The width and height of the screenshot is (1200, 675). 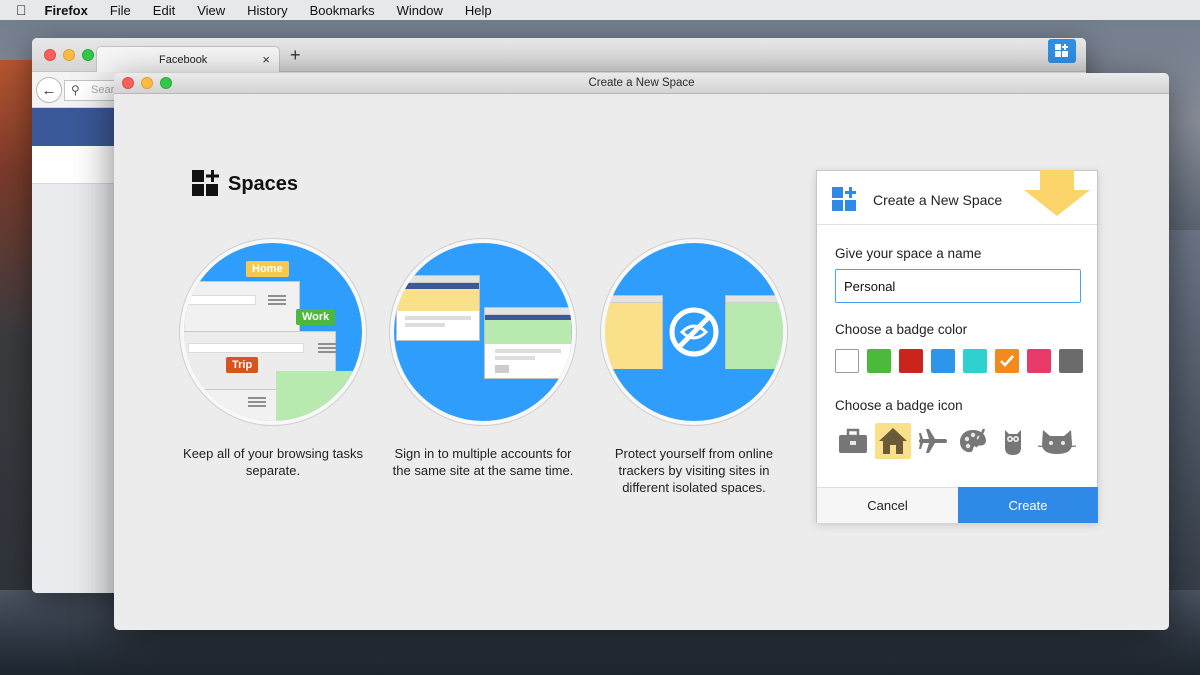 I want to click on palette-icon, so click(x=973, y=440).